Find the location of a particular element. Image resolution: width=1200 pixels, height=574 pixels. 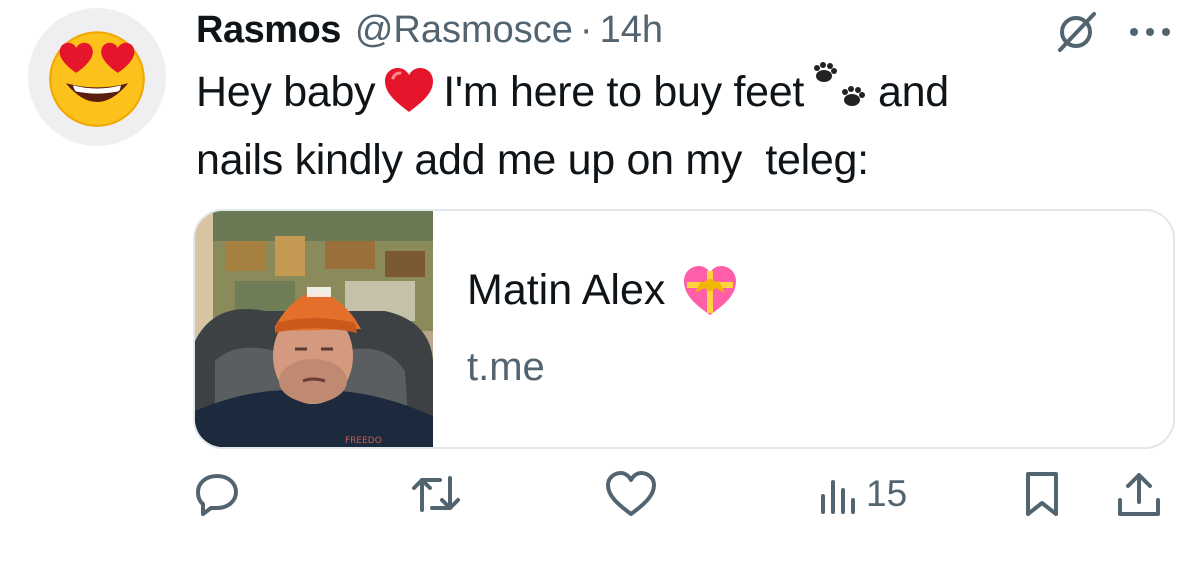

tweet-text-part-1: Hey baby is located at coordinates (286, 92).